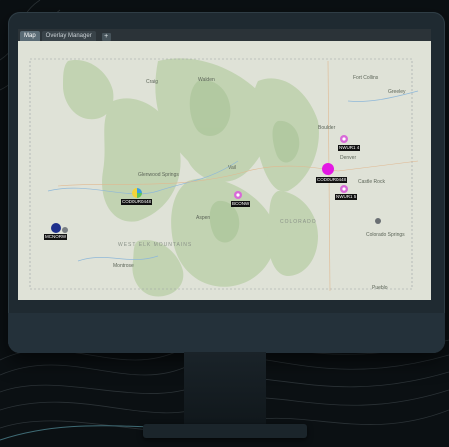  I want to click on site-label: BCONW, so click(241, 204).